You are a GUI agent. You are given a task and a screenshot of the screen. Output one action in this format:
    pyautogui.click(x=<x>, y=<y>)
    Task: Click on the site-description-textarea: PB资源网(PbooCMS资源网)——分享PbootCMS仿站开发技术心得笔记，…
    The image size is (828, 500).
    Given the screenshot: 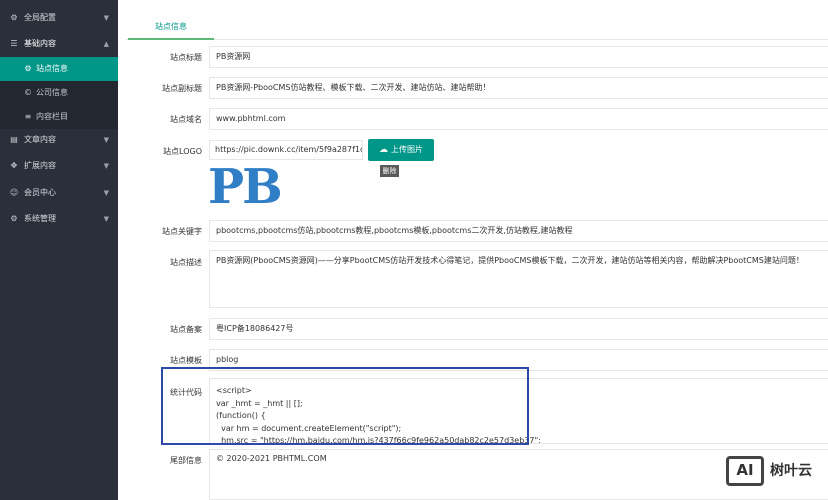 What is the action you would take?
    pyautogui.click(x=518, y=279)
    